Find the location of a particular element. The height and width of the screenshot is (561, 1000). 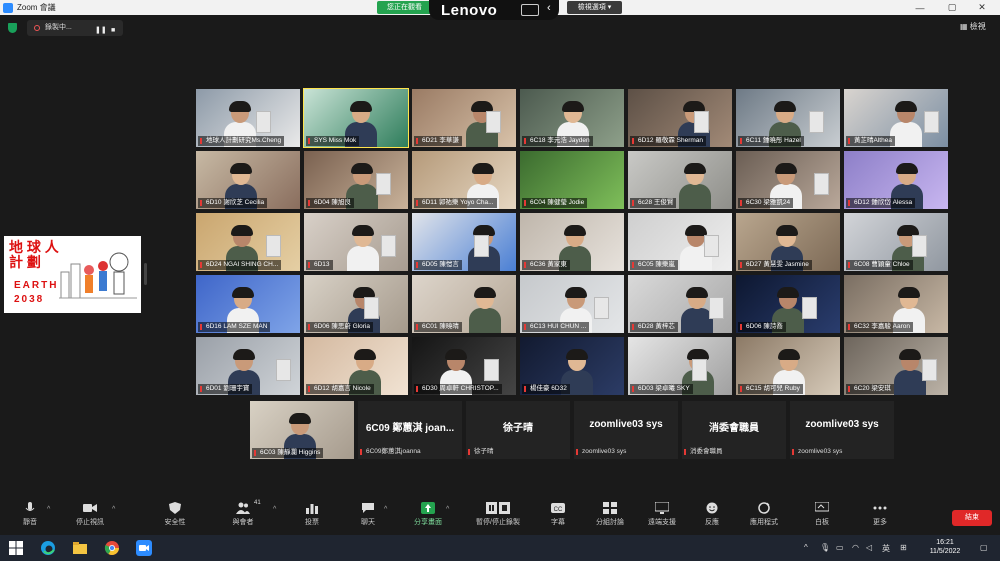

video-tile: 6C03 陳靜瀾 Higgins is located at coordinates (302, 430).